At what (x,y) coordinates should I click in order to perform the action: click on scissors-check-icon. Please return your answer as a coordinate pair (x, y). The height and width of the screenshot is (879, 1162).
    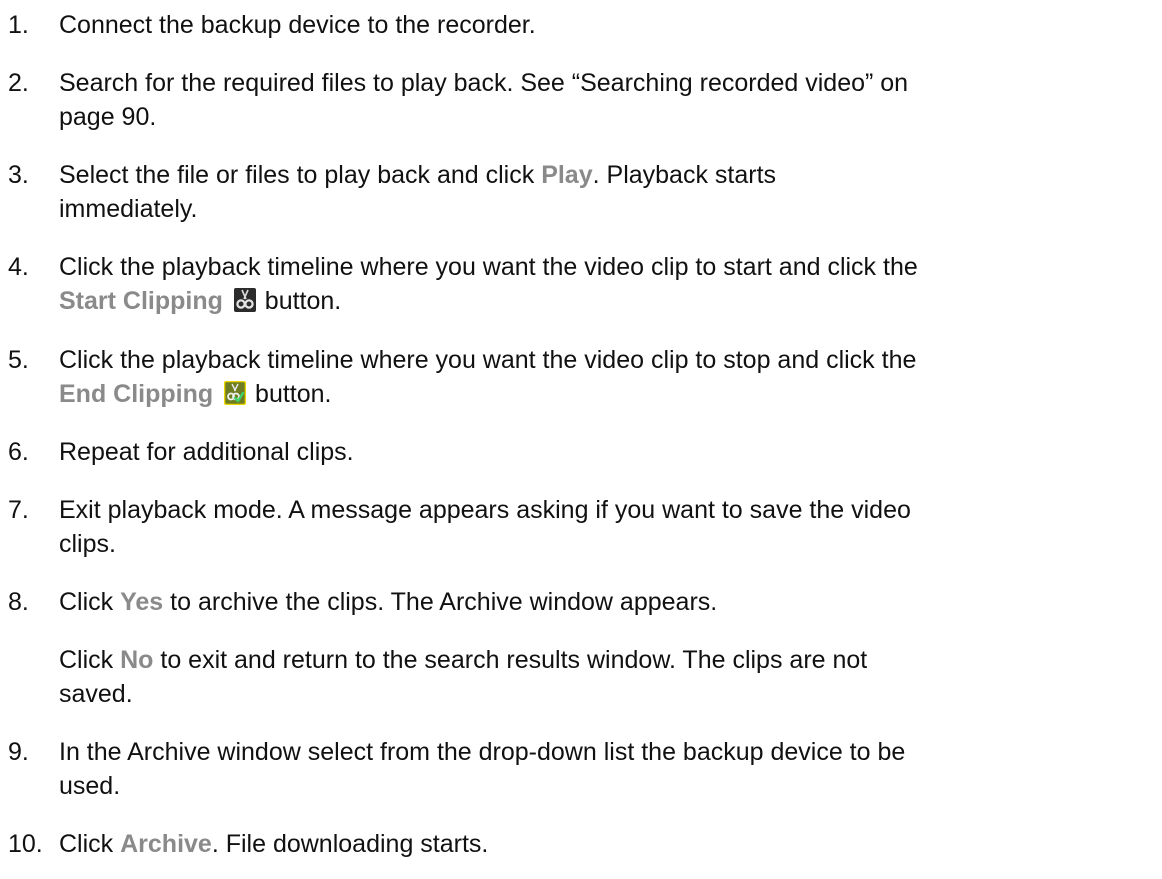
    Looking at the image, I should click on (235, 393).